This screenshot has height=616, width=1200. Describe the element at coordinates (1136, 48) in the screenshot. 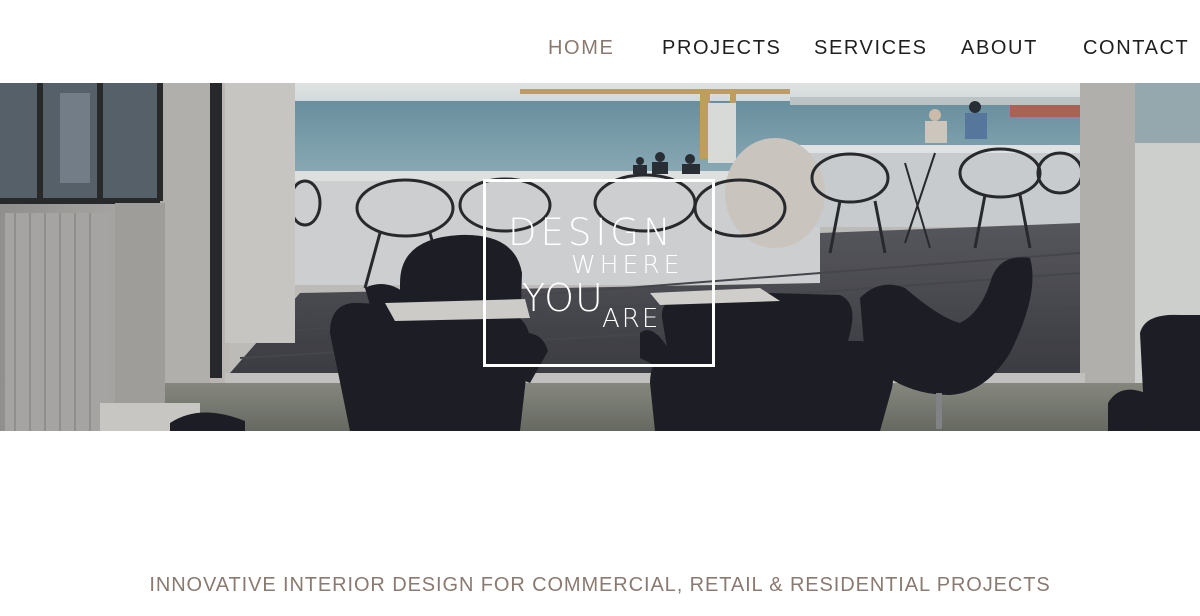

I see `nav-contact: CONTACT` at that location.